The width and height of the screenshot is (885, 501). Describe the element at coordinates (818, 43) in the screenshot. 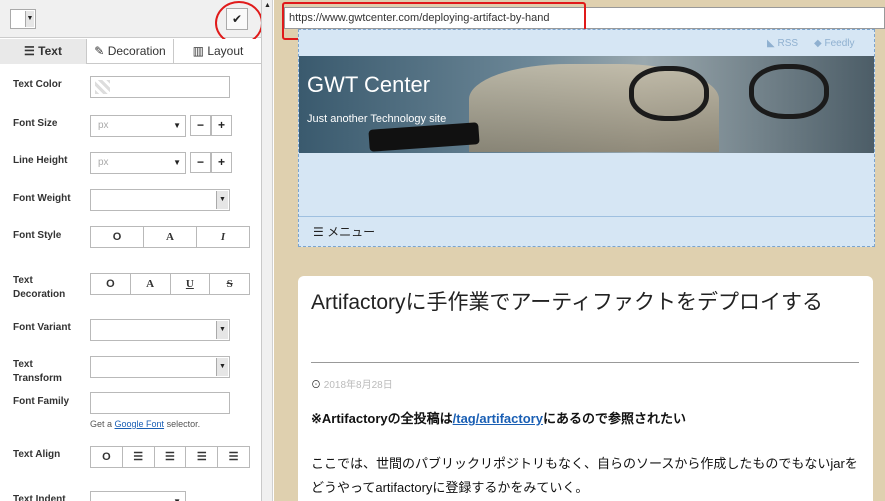

I see `feedly-icon: ◆` at that location.